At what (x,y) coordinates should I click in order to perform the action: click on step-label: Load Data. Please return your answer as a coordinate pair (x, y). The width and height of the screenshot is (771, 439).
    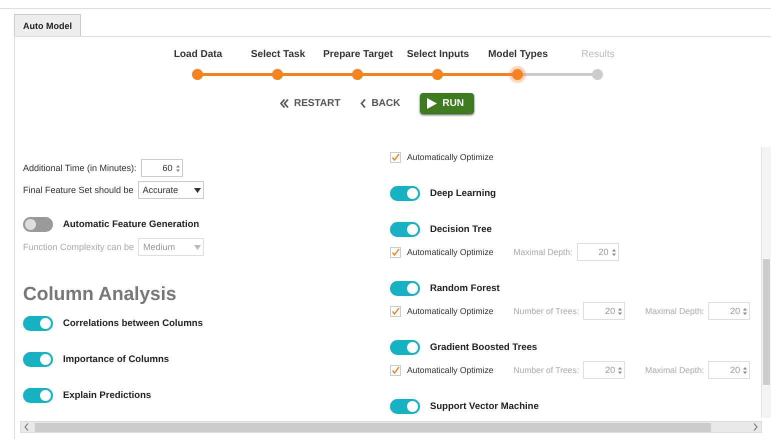
    Looking at the image, I should click on (198, 55).